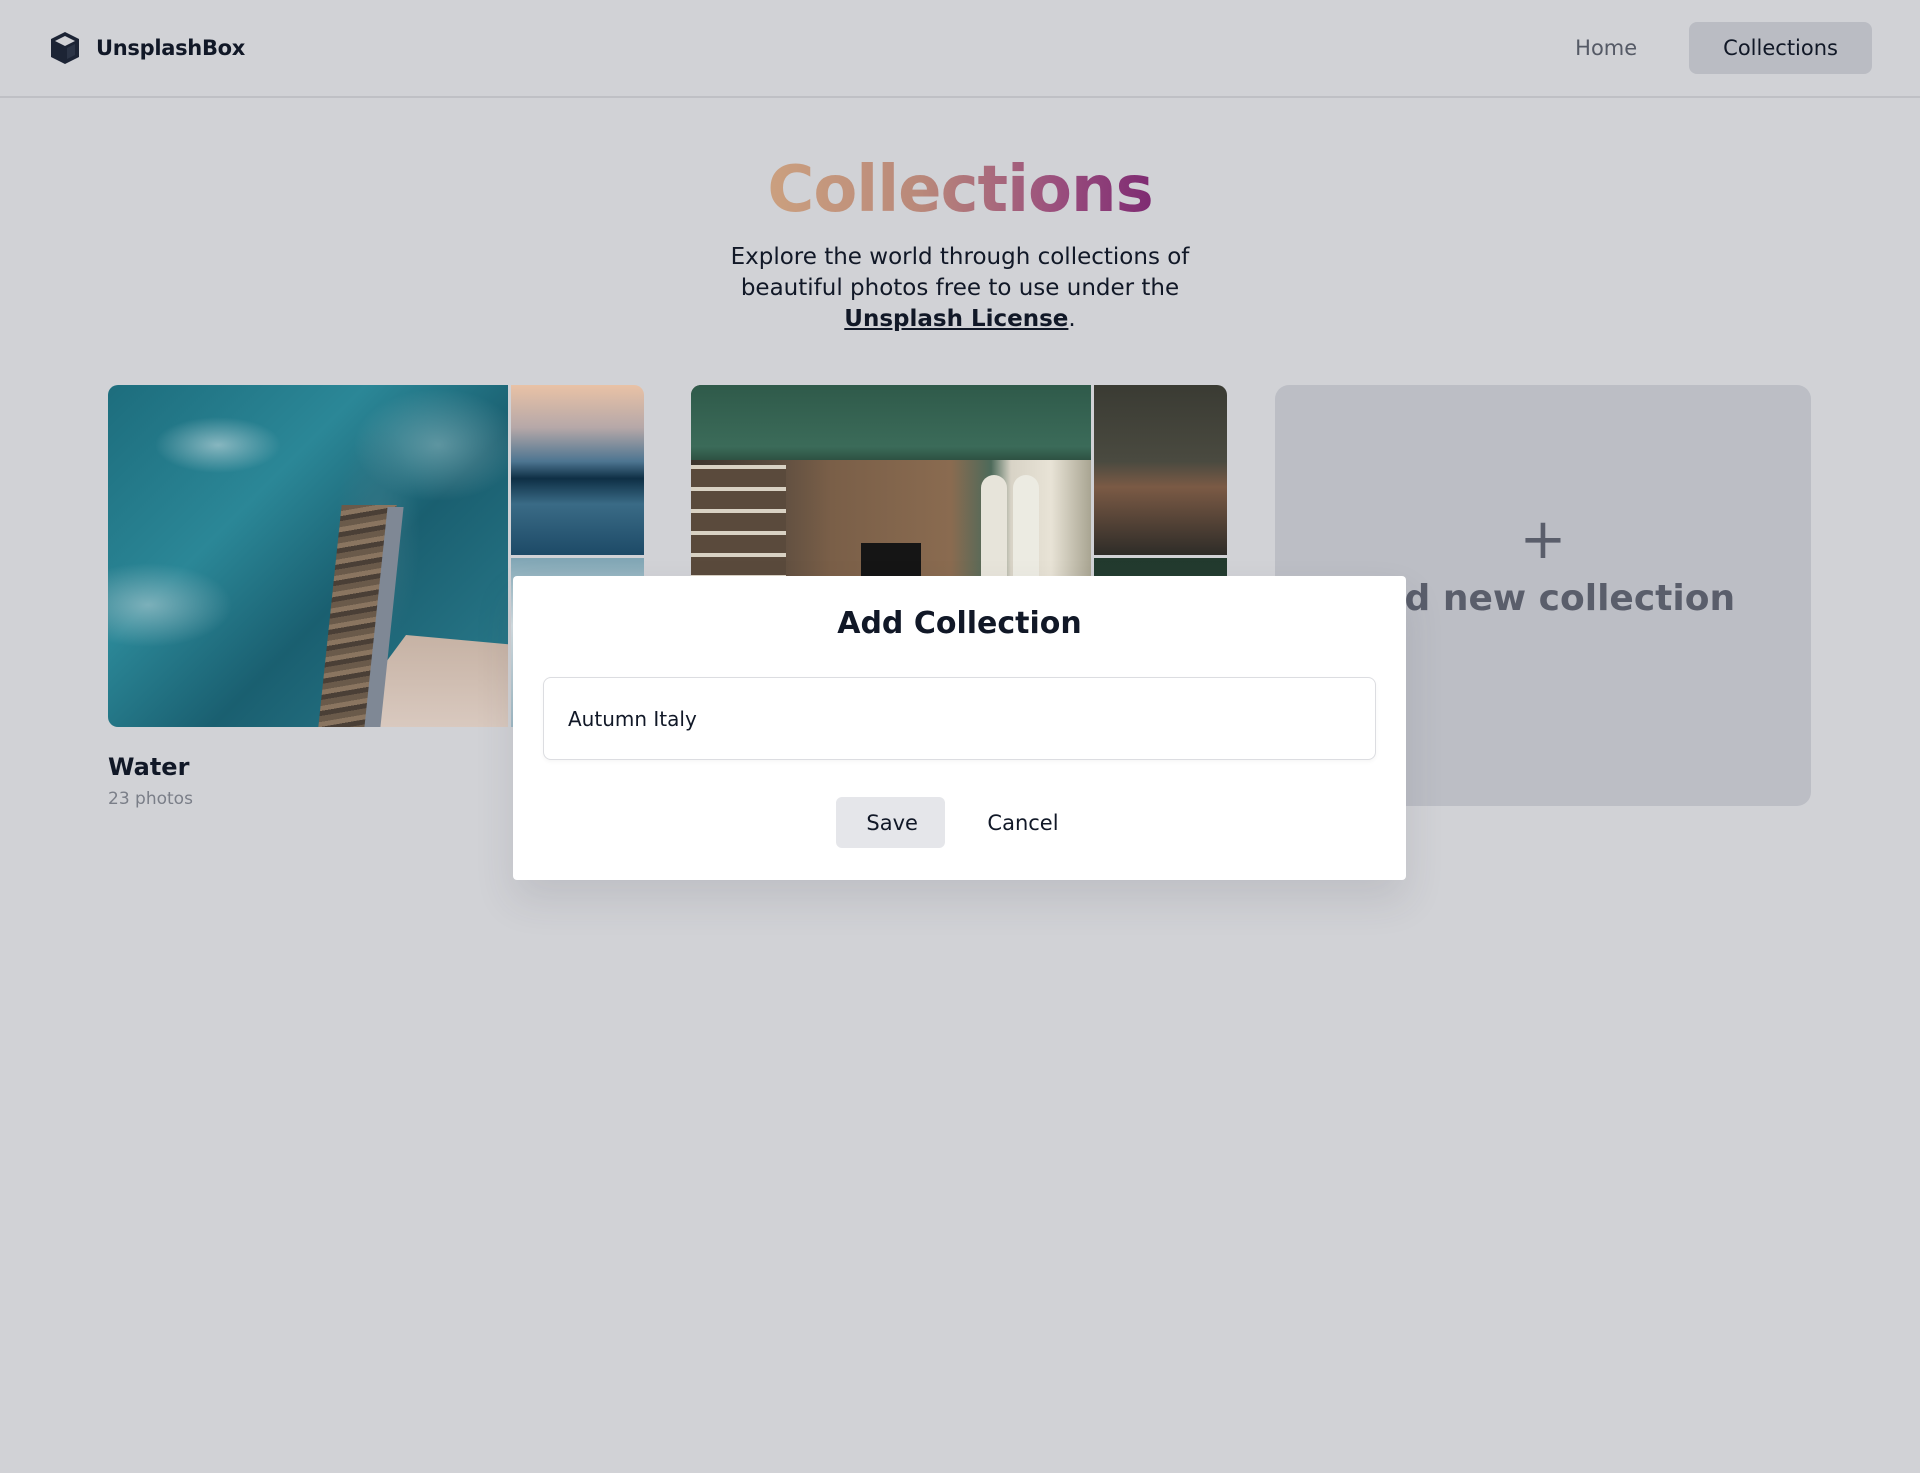 The image size is (1920, 1473). What do you see at coordinates (171, 48) in the screenshot?
I see `brand-name: UnsplashBox` at bounding box center [171, 48].